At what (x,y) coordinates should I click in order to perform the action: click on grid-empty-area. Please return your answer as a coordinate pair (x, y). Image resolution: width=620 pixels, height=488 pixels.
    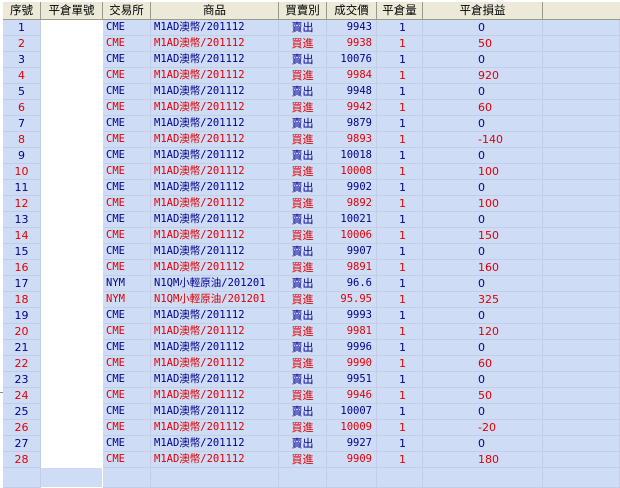
    Looking at the image, I should click on (311, 478).